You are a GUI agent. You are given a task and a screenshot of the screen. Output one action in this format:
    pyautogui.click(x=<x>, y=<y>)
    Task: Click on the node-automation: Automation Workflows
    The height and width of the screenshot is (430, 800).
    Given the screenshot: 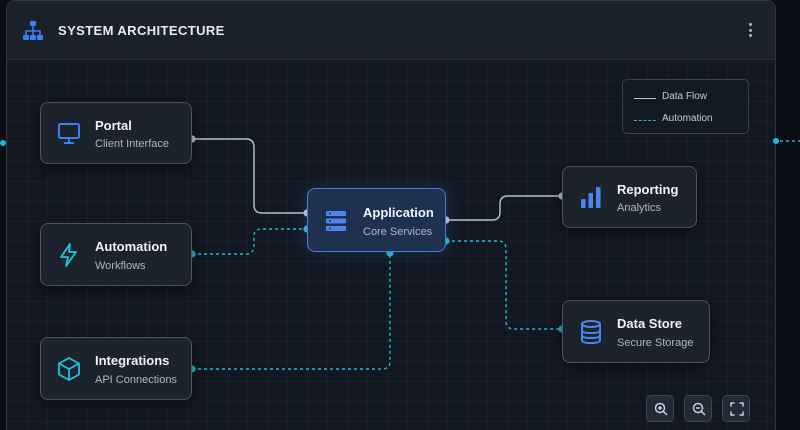 What is the action you would take?
    pyautogui.click(x=116, y=254)
    